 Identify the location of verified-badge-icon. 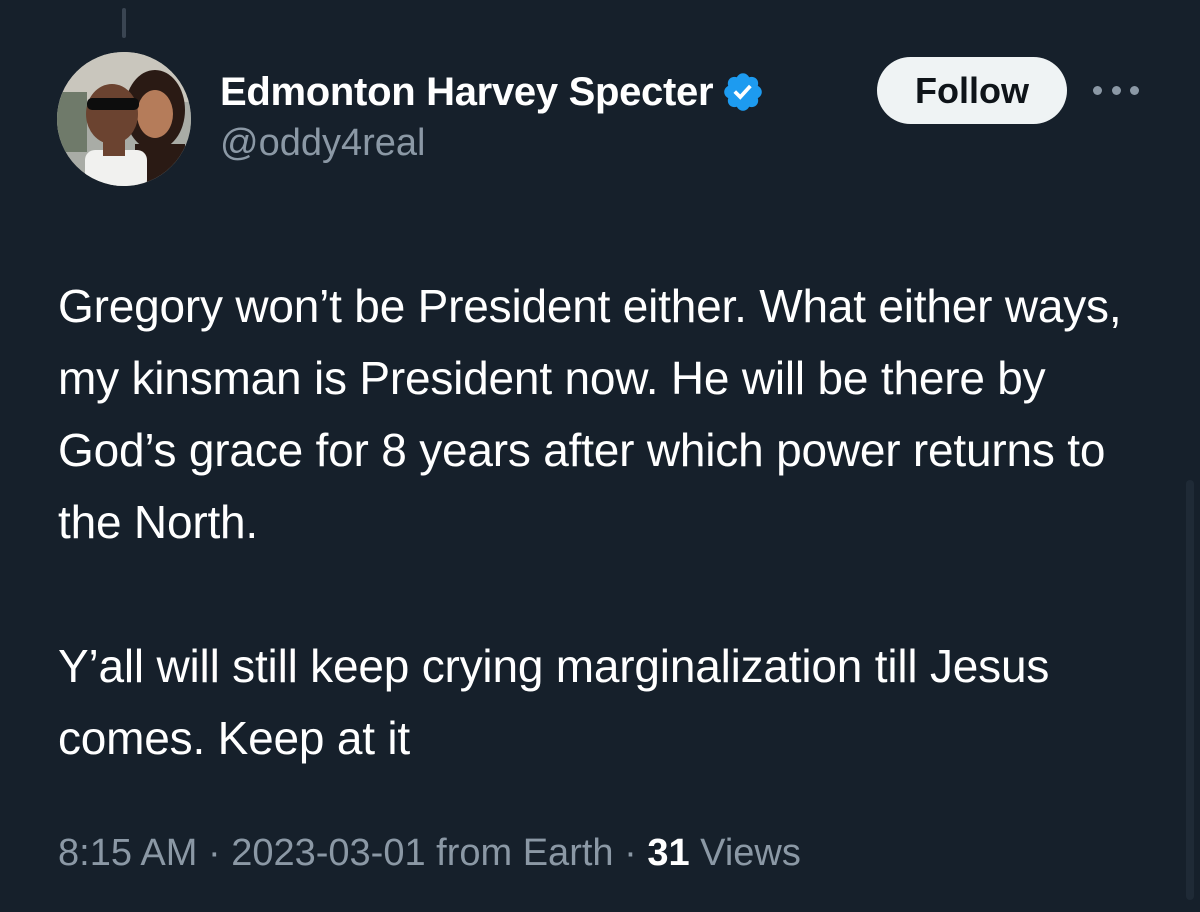
(743, 92).